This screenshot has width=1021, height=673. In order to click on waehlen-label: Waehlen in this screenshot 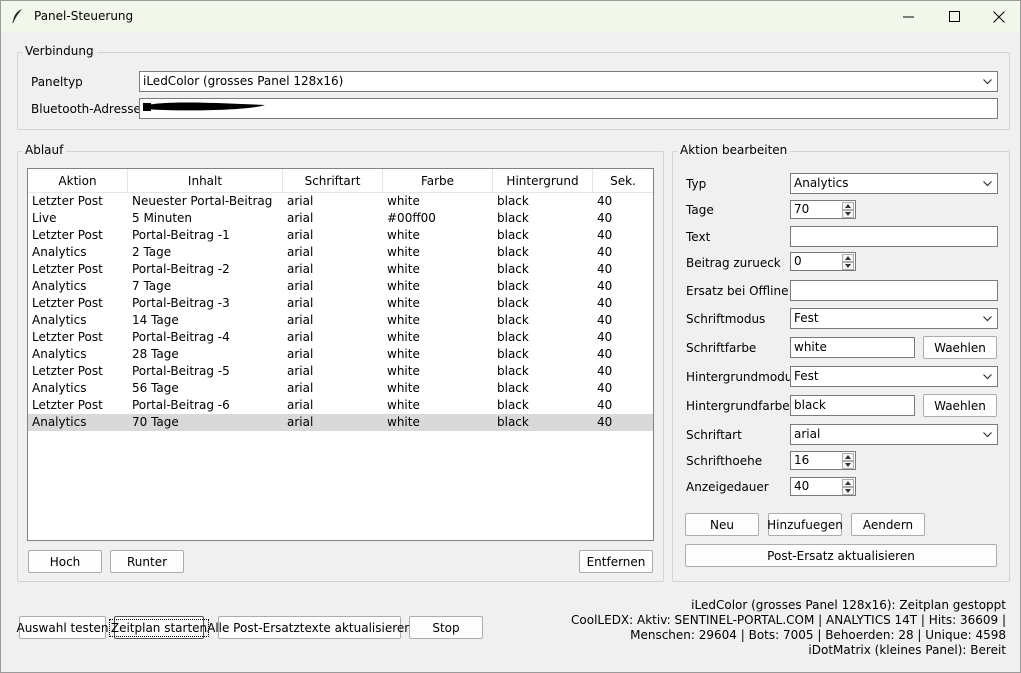, I will do `click(960, 347)`.